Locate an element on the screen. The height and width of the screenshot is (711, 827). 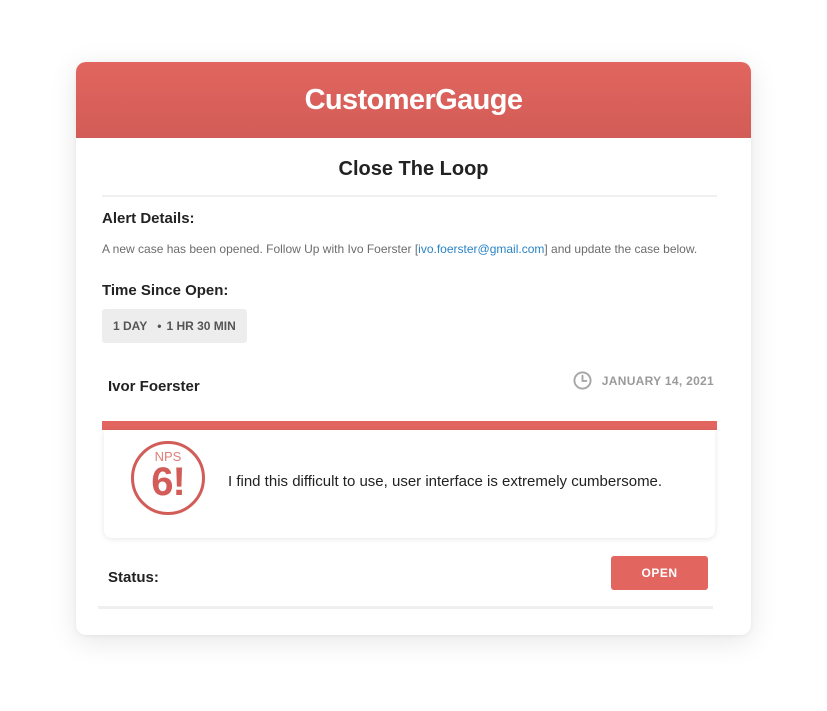
time-since-open-chip: 1 DAY • 1 HR 30 MIN is located at coordinates (174, 326).